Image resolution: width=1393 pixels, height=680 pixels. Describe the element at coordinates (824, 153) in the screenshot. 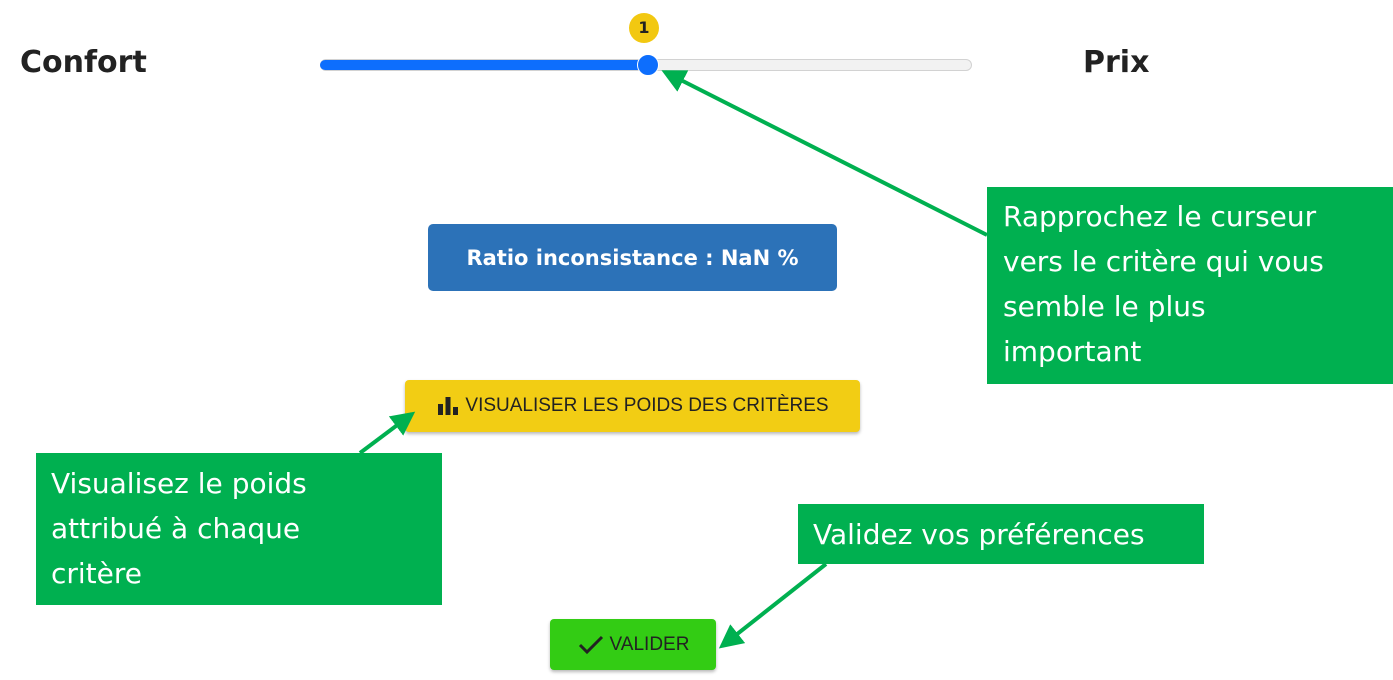

I see `arrow-to-slider` at that location.